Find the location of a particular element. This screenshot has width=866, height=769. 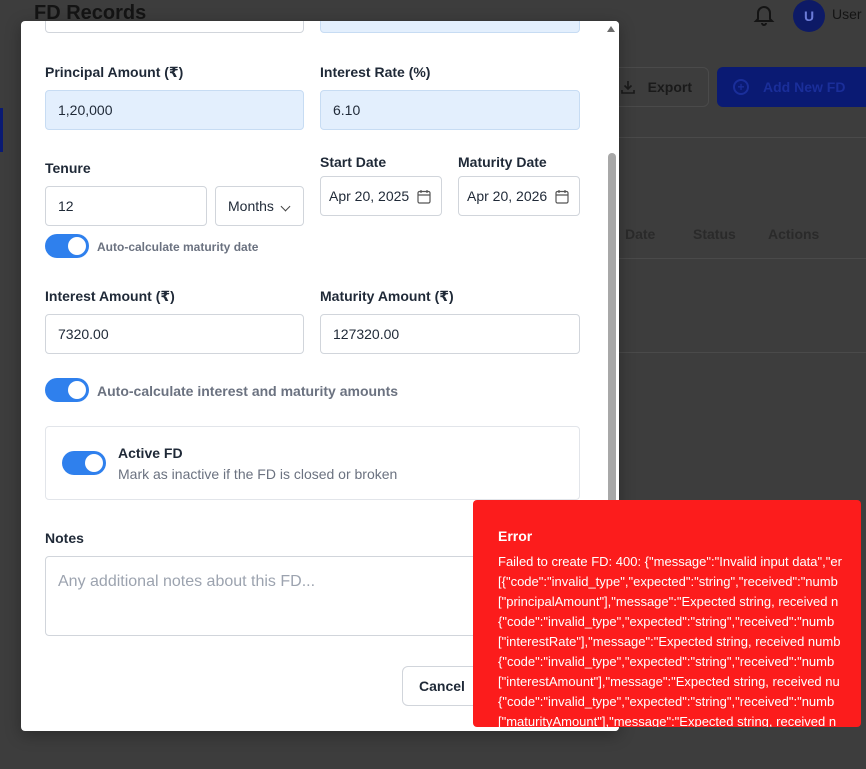

active-fd-title: Active FD is located at coordinates (150, 453).